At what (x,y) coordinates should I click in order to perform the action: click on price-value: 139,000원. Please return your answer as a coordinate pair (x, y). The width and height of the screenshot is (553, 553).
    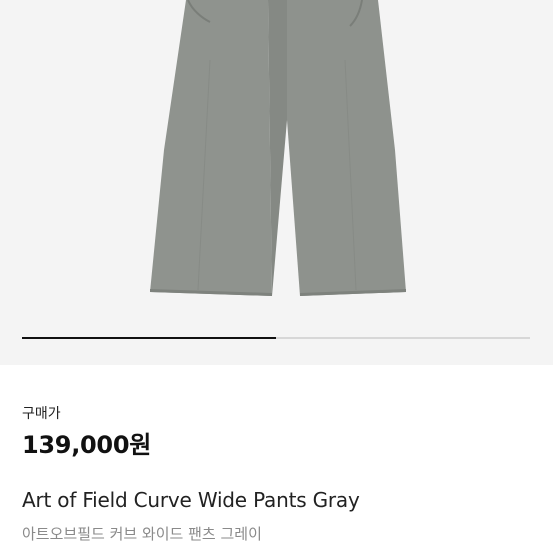
    Looking at the image, I should click on (86, 445).